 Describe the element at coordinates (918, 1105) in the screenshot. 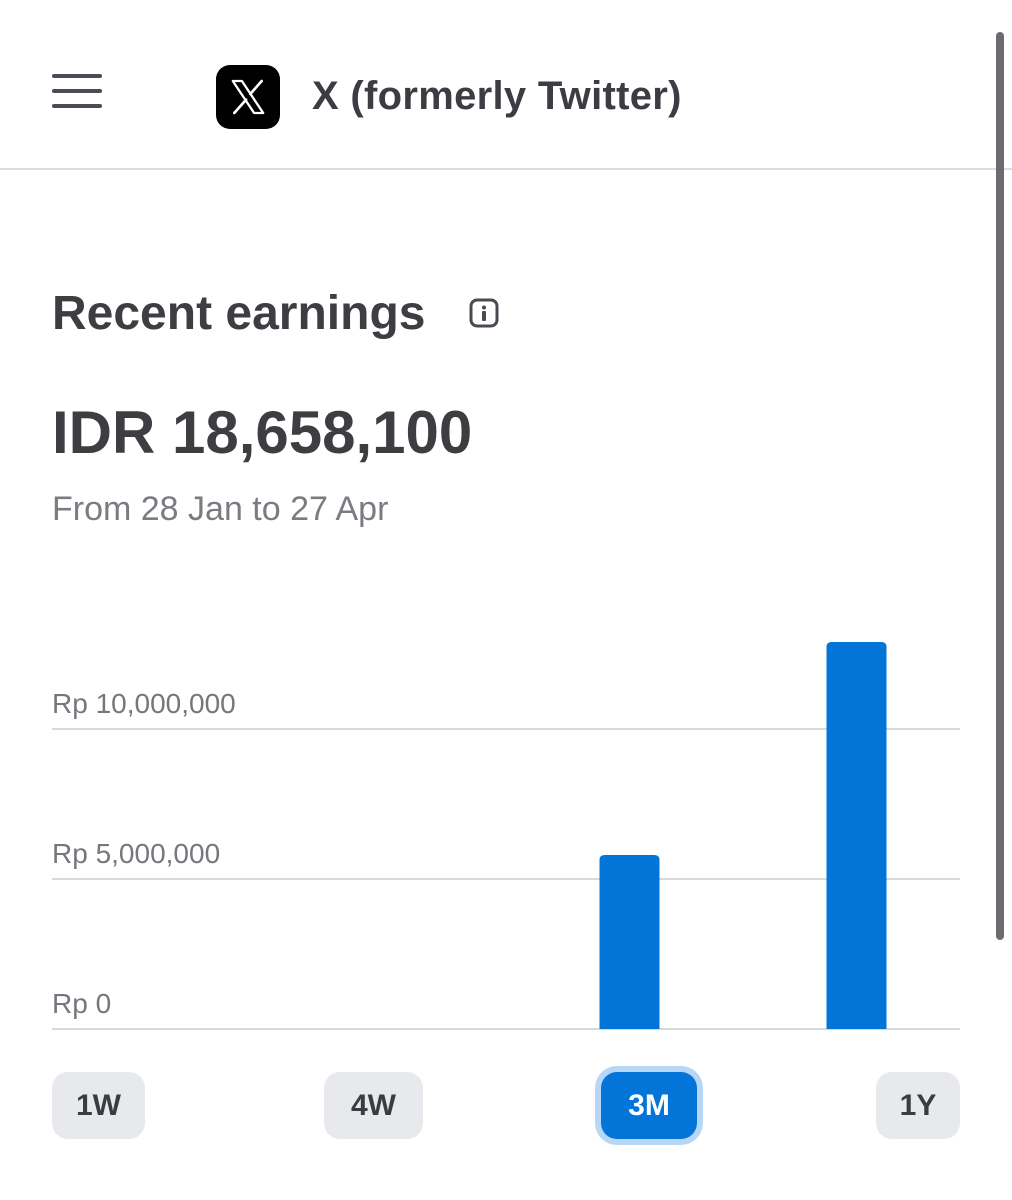

I see `range-button-1y: 1Y` at that location.